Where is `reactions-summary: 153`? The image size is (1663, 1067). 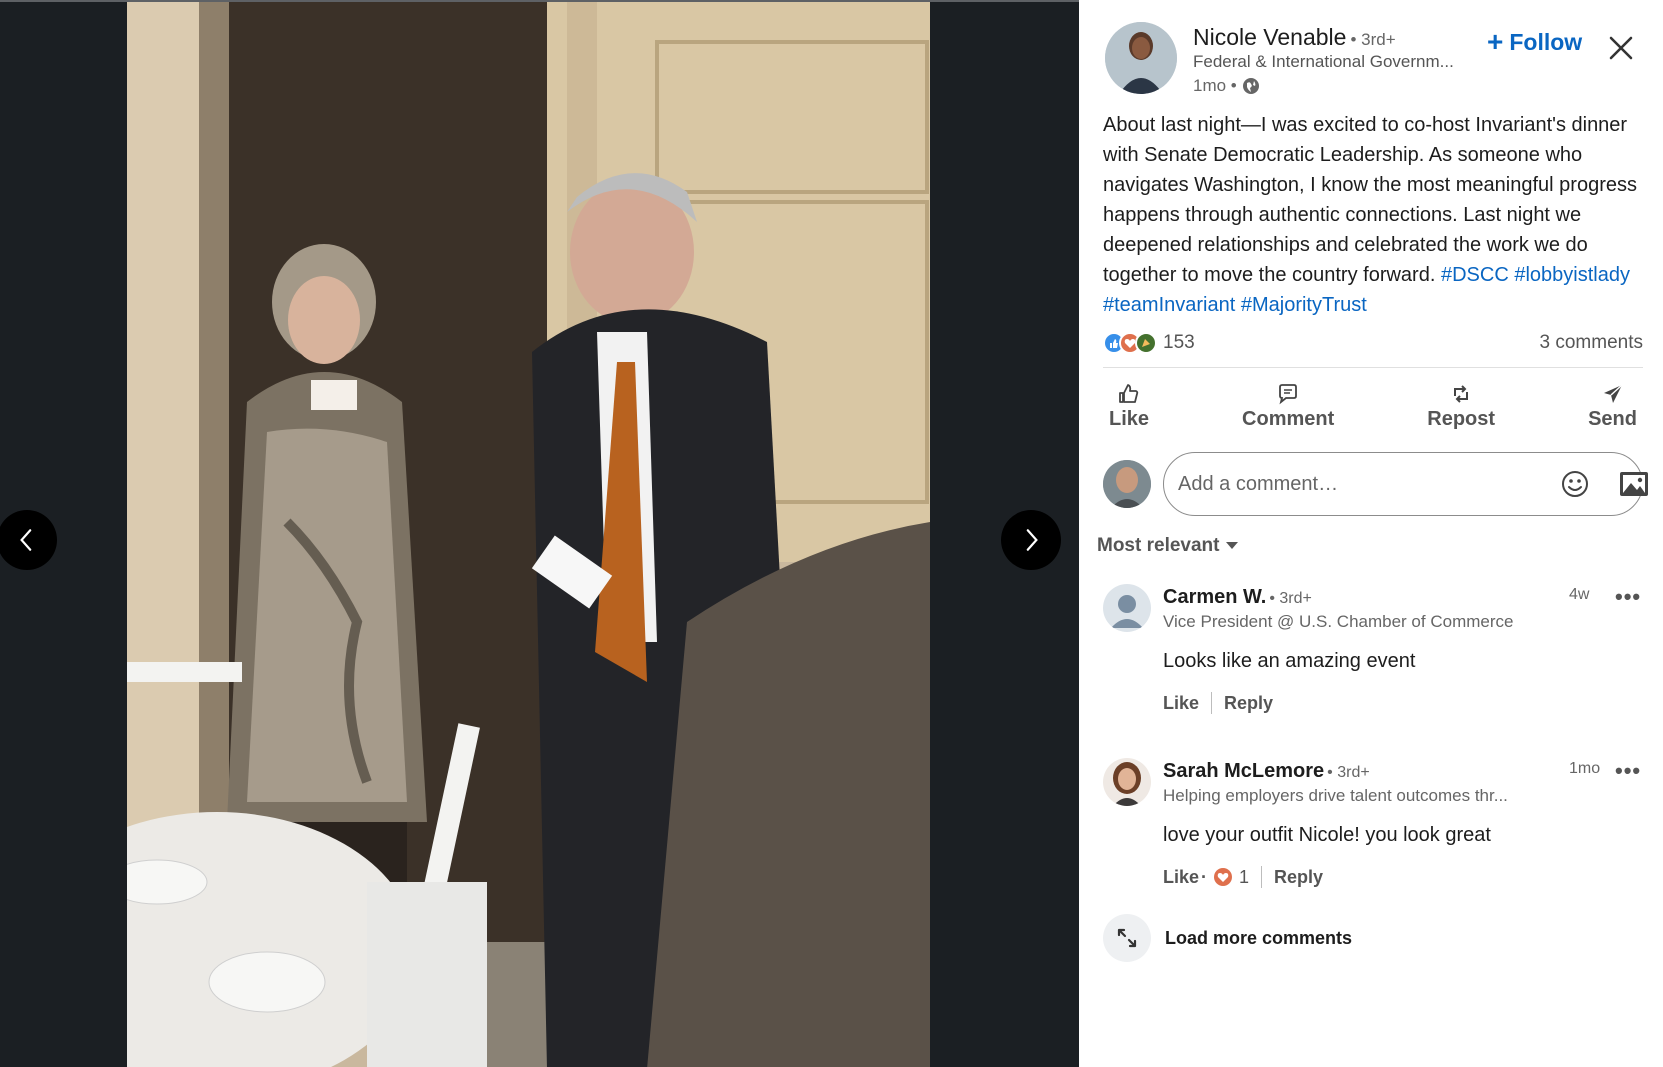
reactions-summary: 153 is located at coordinates (1149, 343).